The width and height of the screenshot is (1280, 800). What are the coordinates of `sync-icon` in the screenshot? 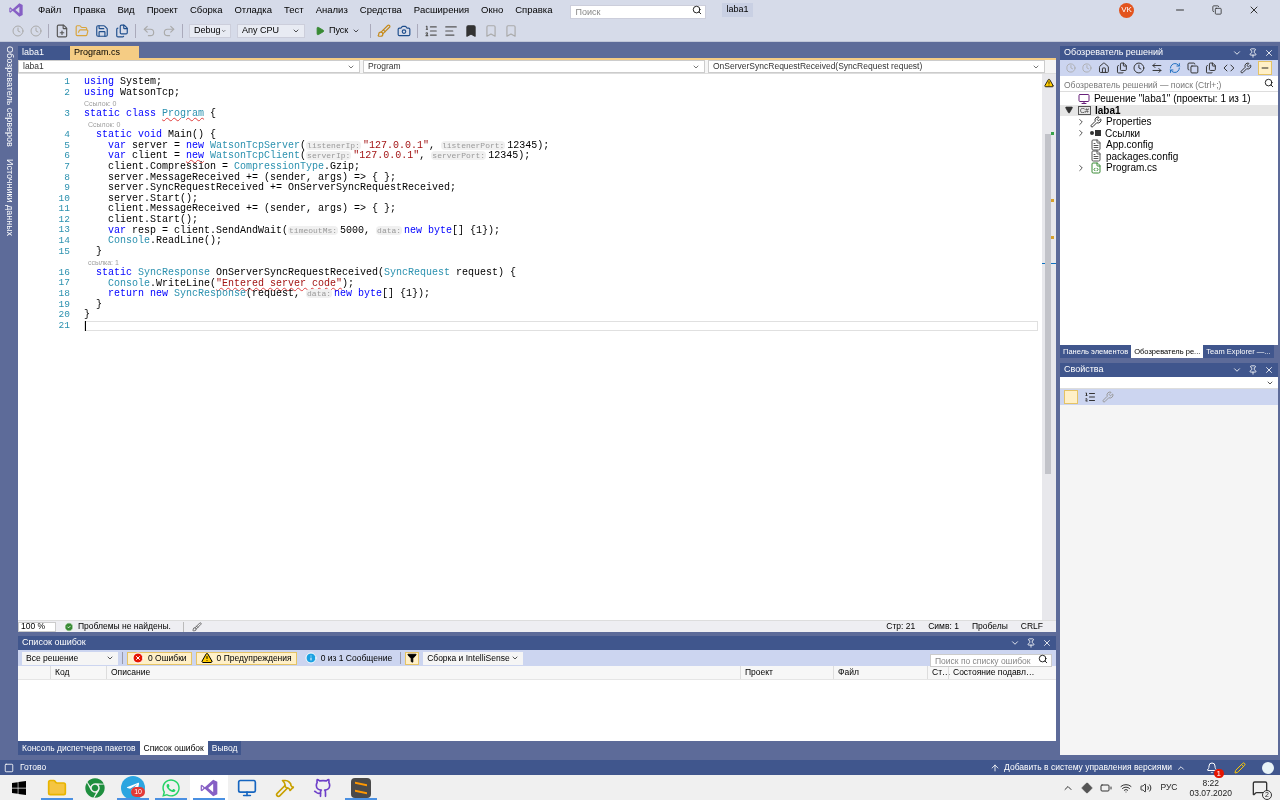 It's located at (1157, 68).